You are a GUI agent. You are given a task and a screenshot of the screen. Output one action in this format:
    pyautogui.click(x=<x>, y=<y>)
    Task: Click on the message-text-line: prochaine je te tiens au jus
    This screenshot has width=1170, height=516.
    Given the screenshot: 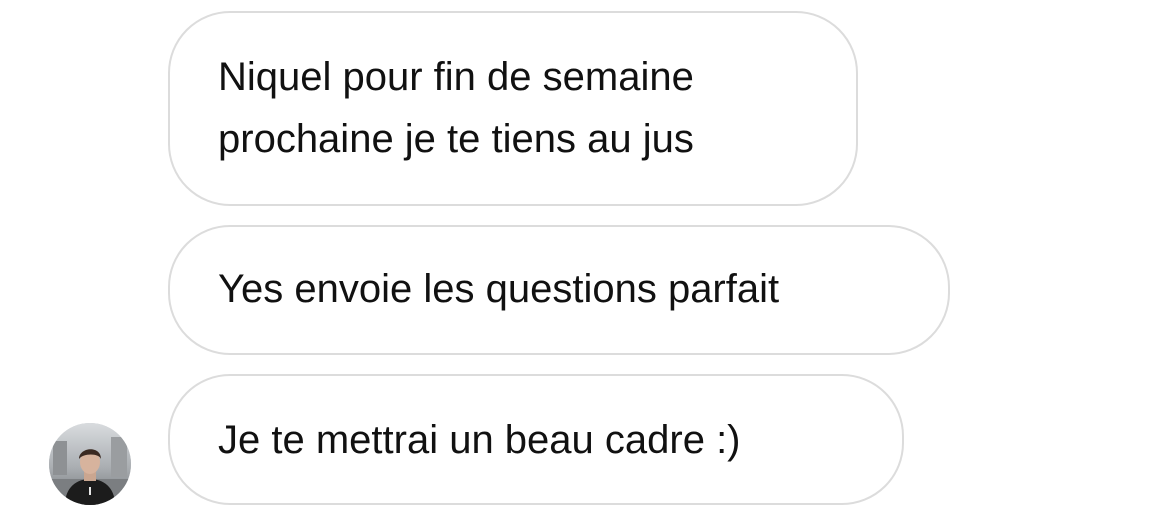 What is the action you would take?
    pyautogui.click(x=456, y=139)
    